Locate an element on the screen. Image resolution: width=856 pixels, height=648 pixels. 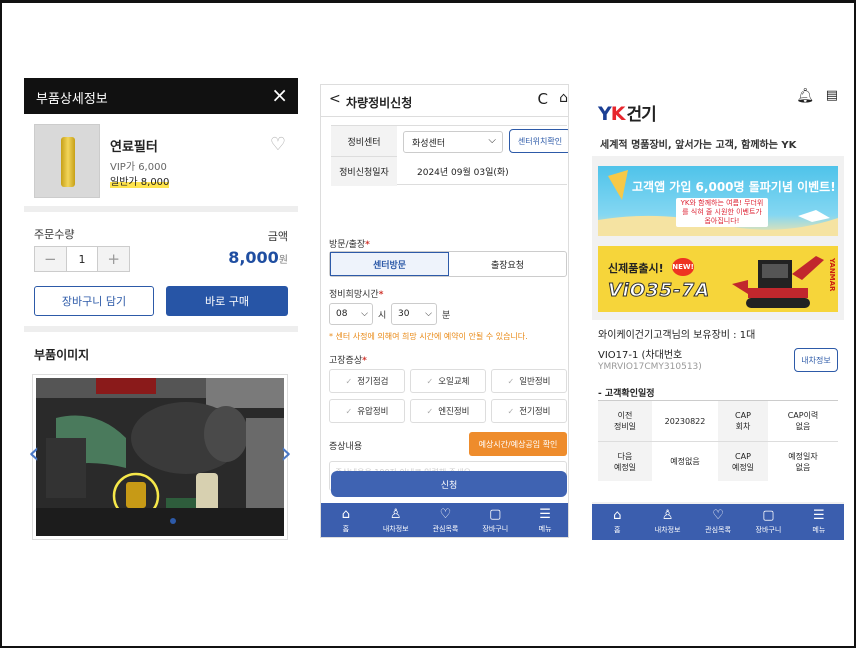
back-icon: < is located at coordinates (335, 99).